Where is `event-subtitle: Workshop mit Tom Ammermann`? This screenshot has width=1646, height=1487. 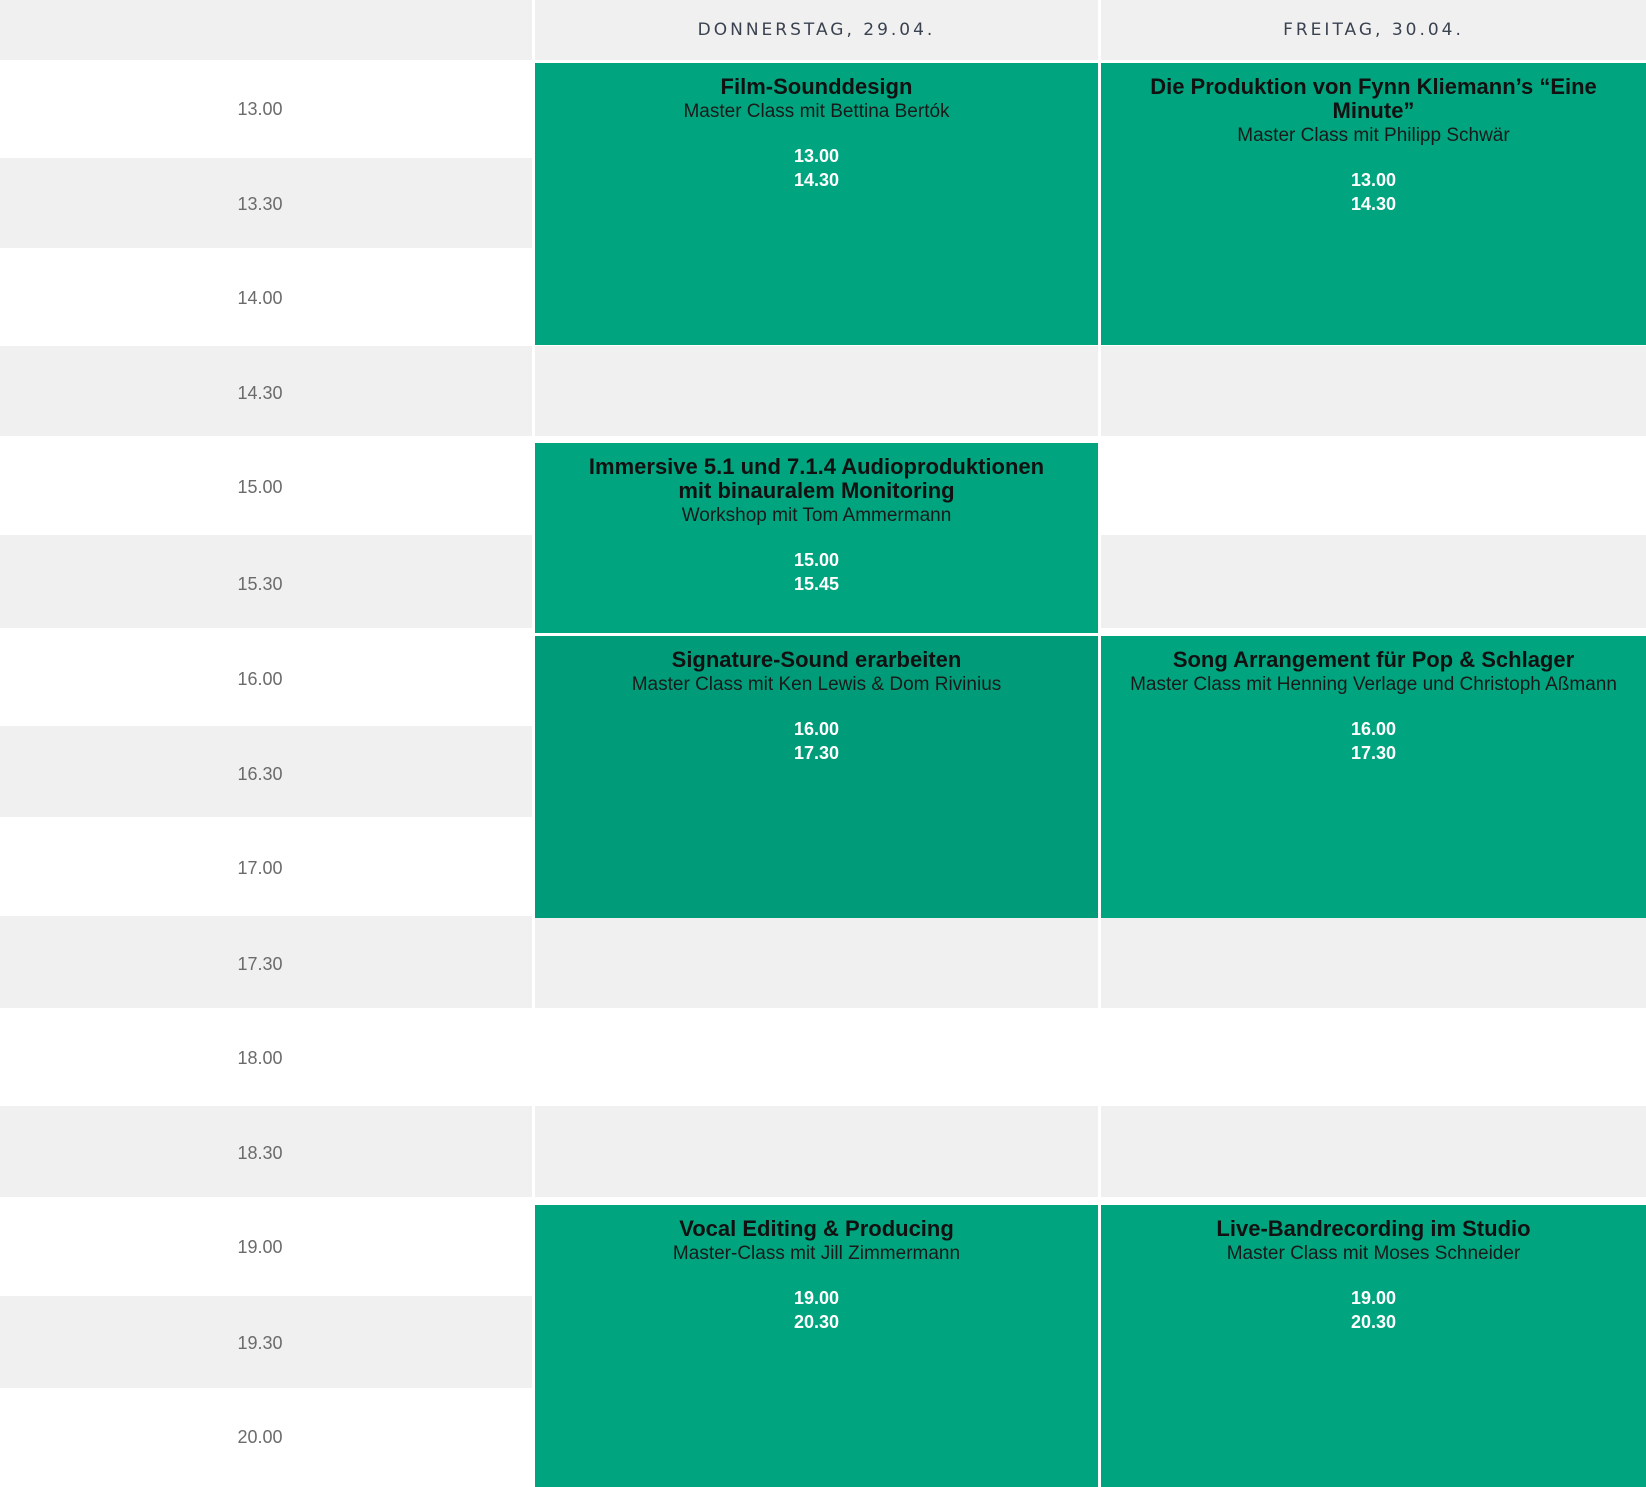 event-subtitle: Workshop mit Tom Ammermann is located at coordinates (816, 515).